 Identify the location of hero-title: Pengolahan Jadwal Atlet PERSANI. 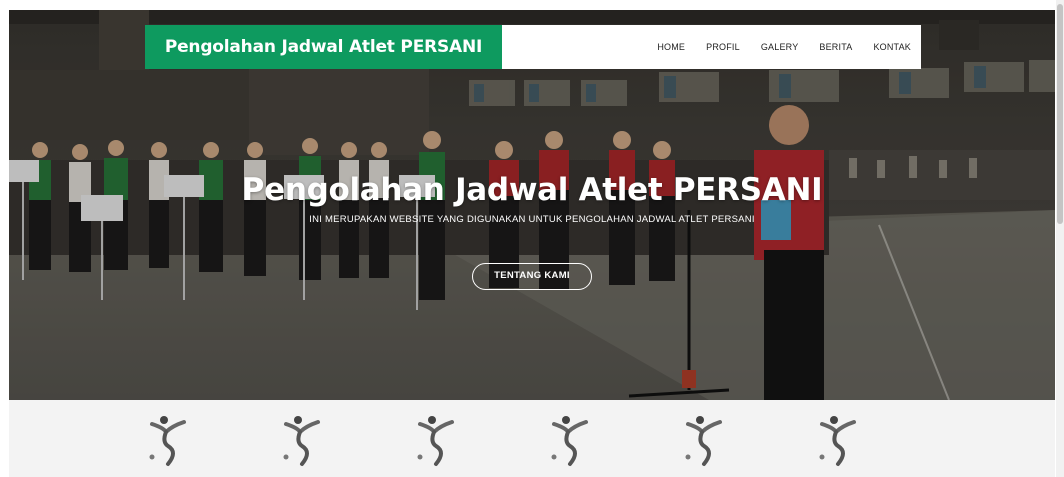
(532, 190).